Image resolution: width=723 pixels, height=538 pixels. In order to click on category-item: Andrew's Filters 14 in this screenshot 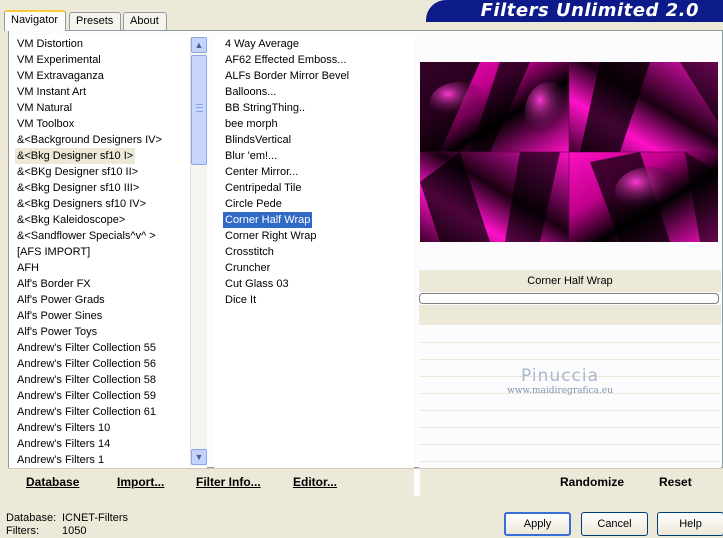, I will do `click(63, 444)`.